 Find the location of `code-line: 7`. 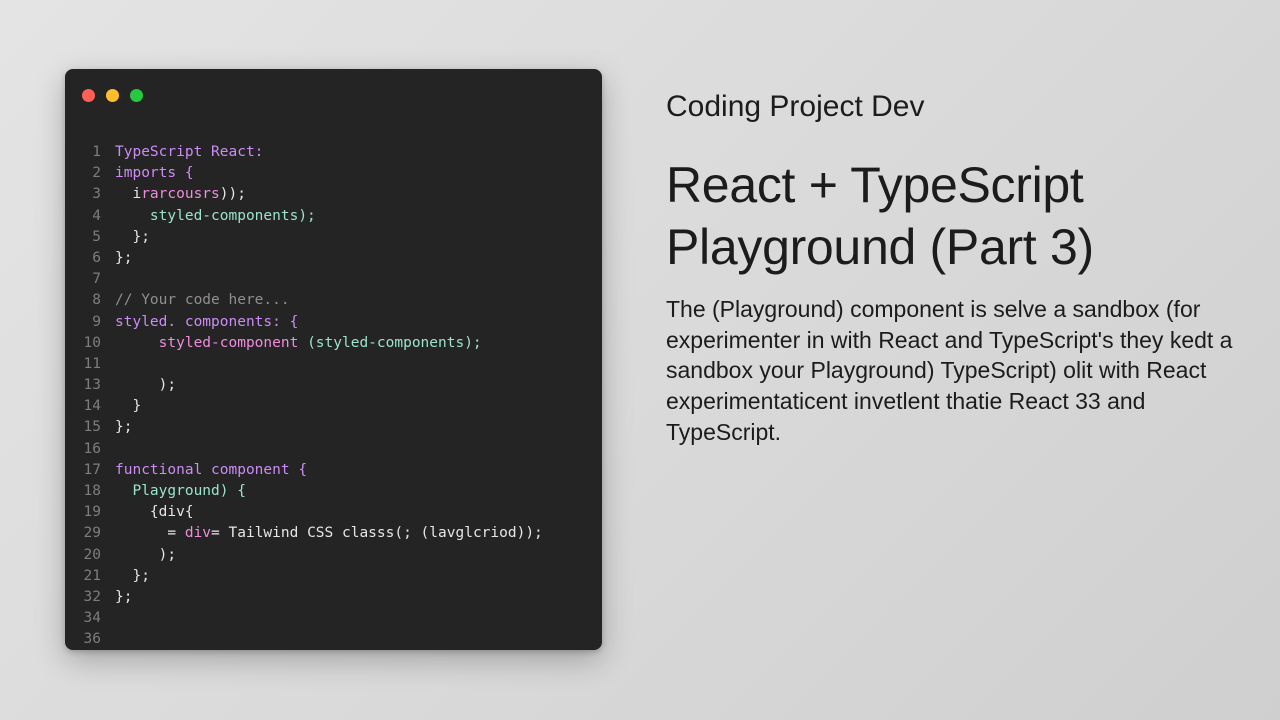

code-line: 7 is located at coordinates (333, 279).